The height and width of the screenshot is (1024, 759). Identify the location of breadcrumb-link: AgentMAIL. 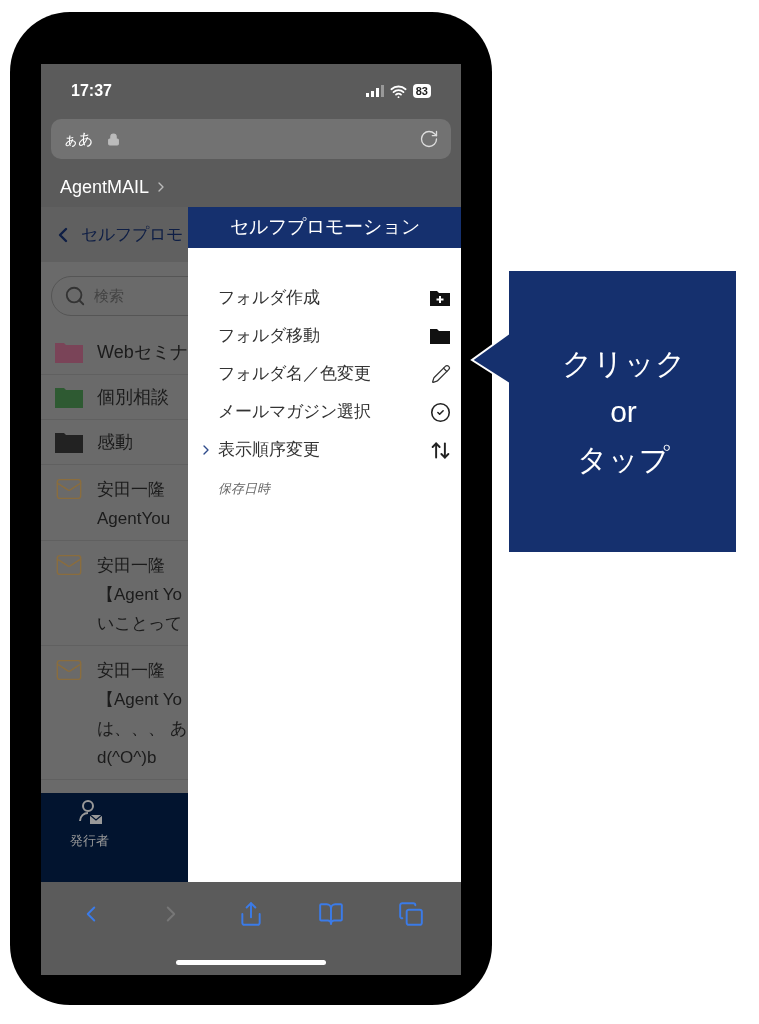
(105, 187).